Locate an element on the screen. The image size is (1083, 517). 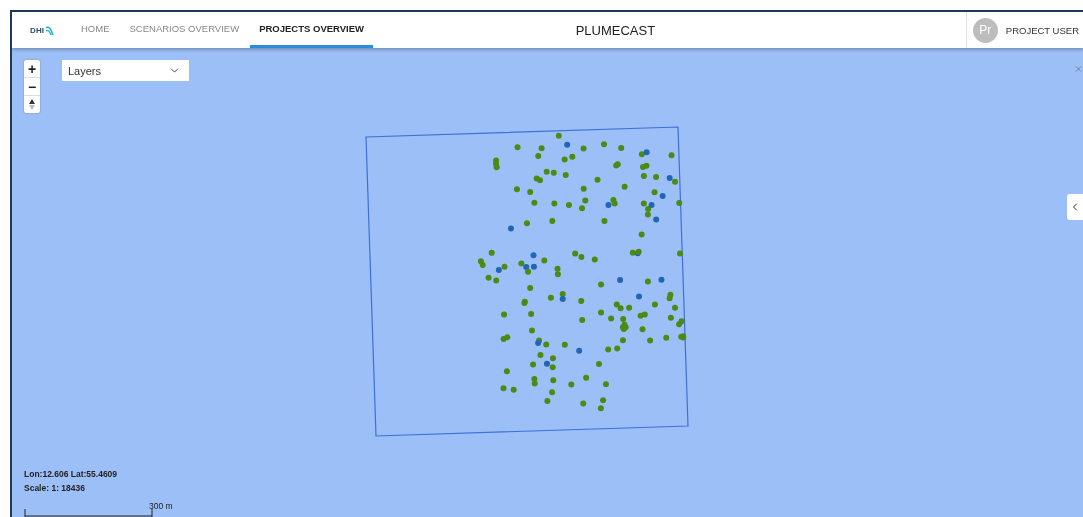
compass-icon is located at coordinates (32, 104).